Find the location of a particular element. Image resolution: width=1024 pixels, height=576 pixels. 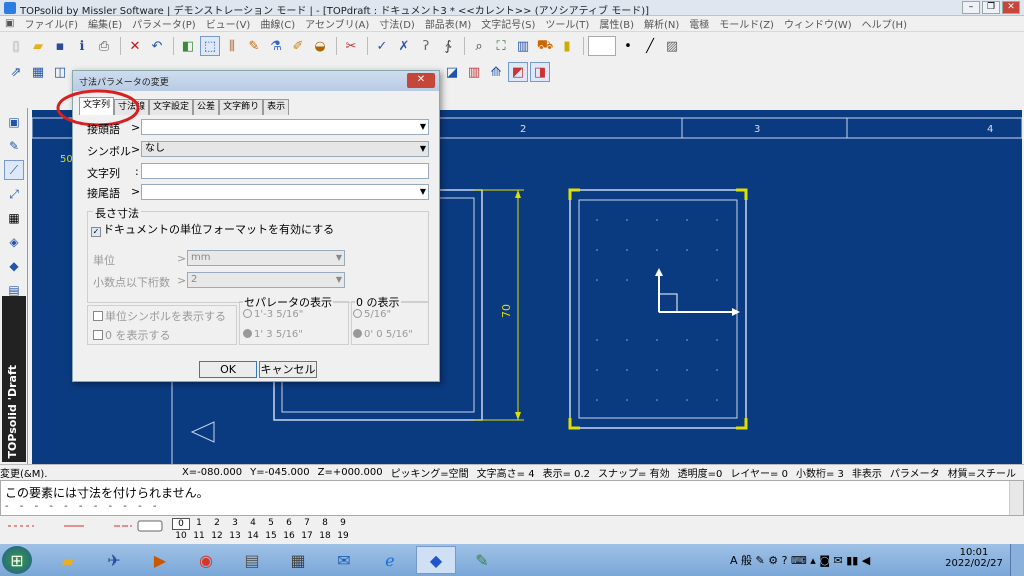

outlook-icon: ✉ is located at coordinates (344, 560).